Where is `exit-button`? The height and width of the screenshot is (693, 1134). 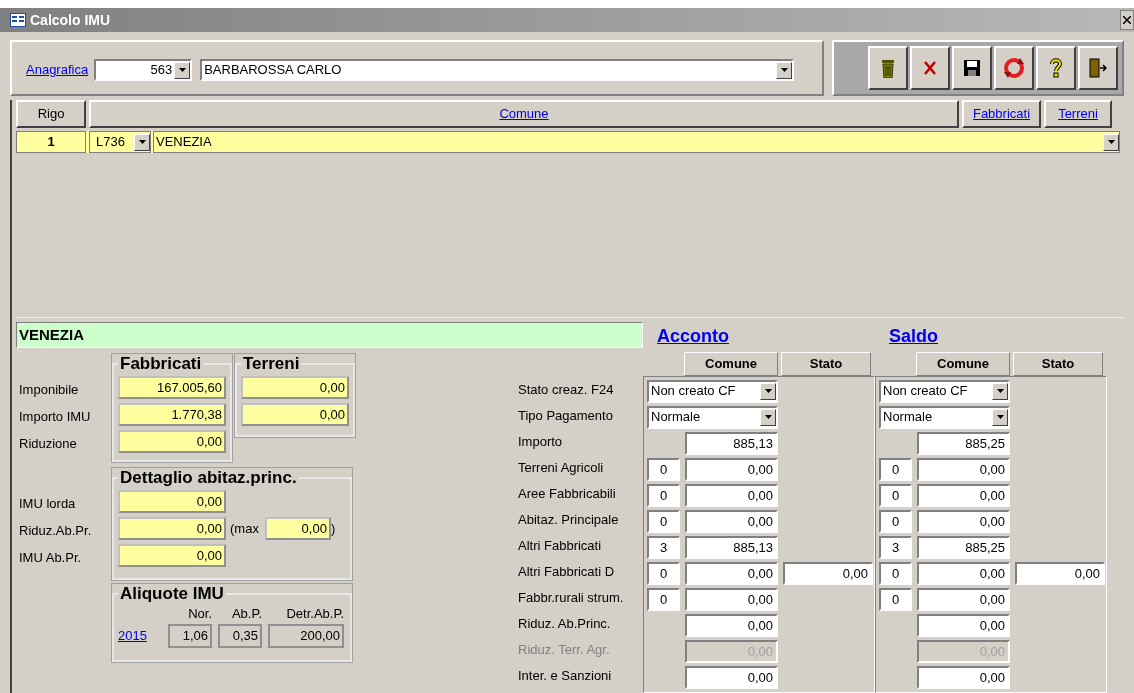 exit-button is located at coordinates (1098, 68).